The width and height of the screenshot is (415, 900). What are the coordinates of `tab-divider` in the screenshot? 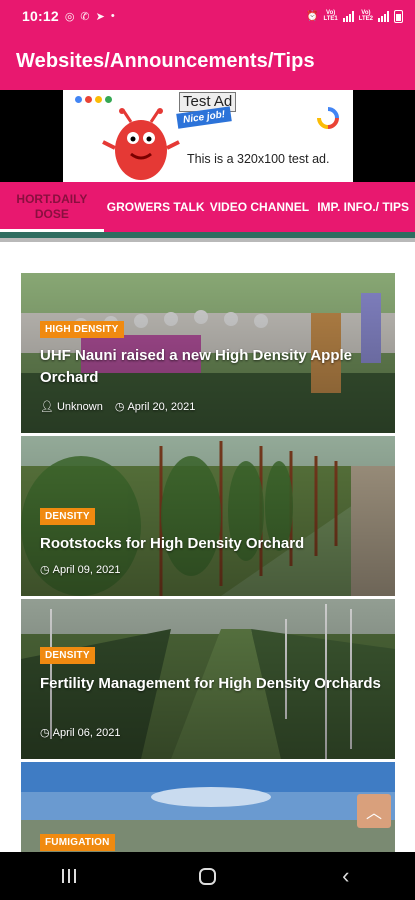 It's located at (207, 237).